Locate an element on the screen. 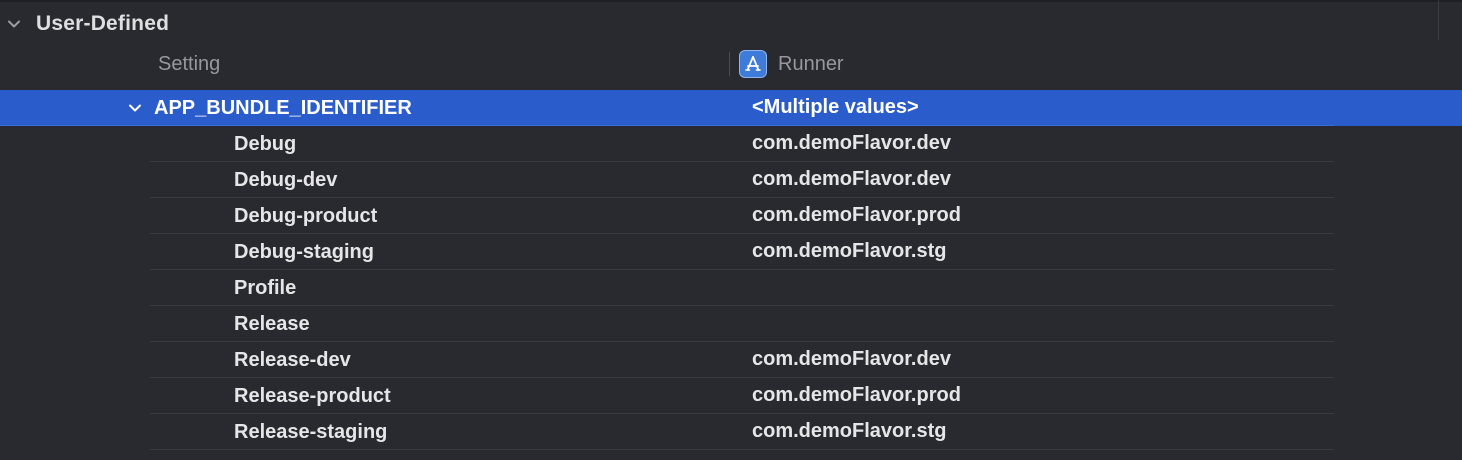  config-name: Debug-staging is located at coordinates (304, 252).